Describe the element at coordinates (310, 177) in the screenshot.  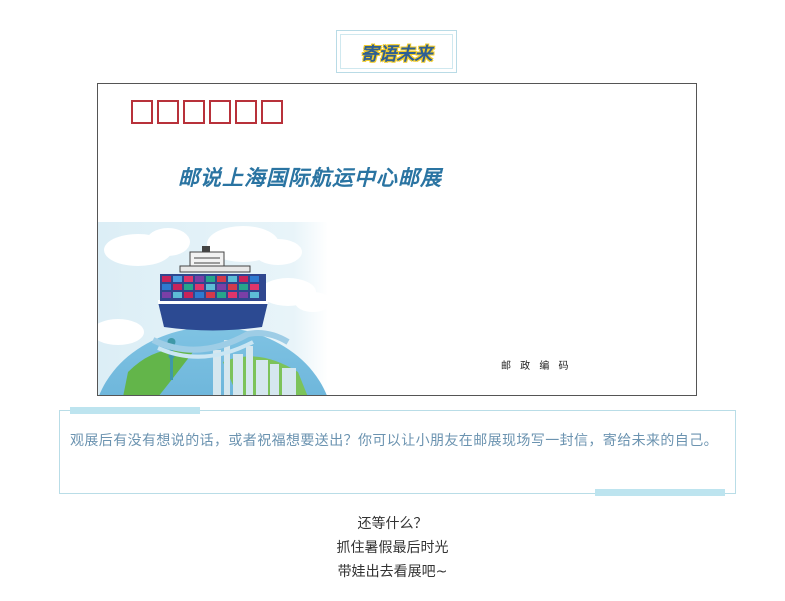
I see `envelope-title: 邮说上海国际航运中心邮展` at that location.